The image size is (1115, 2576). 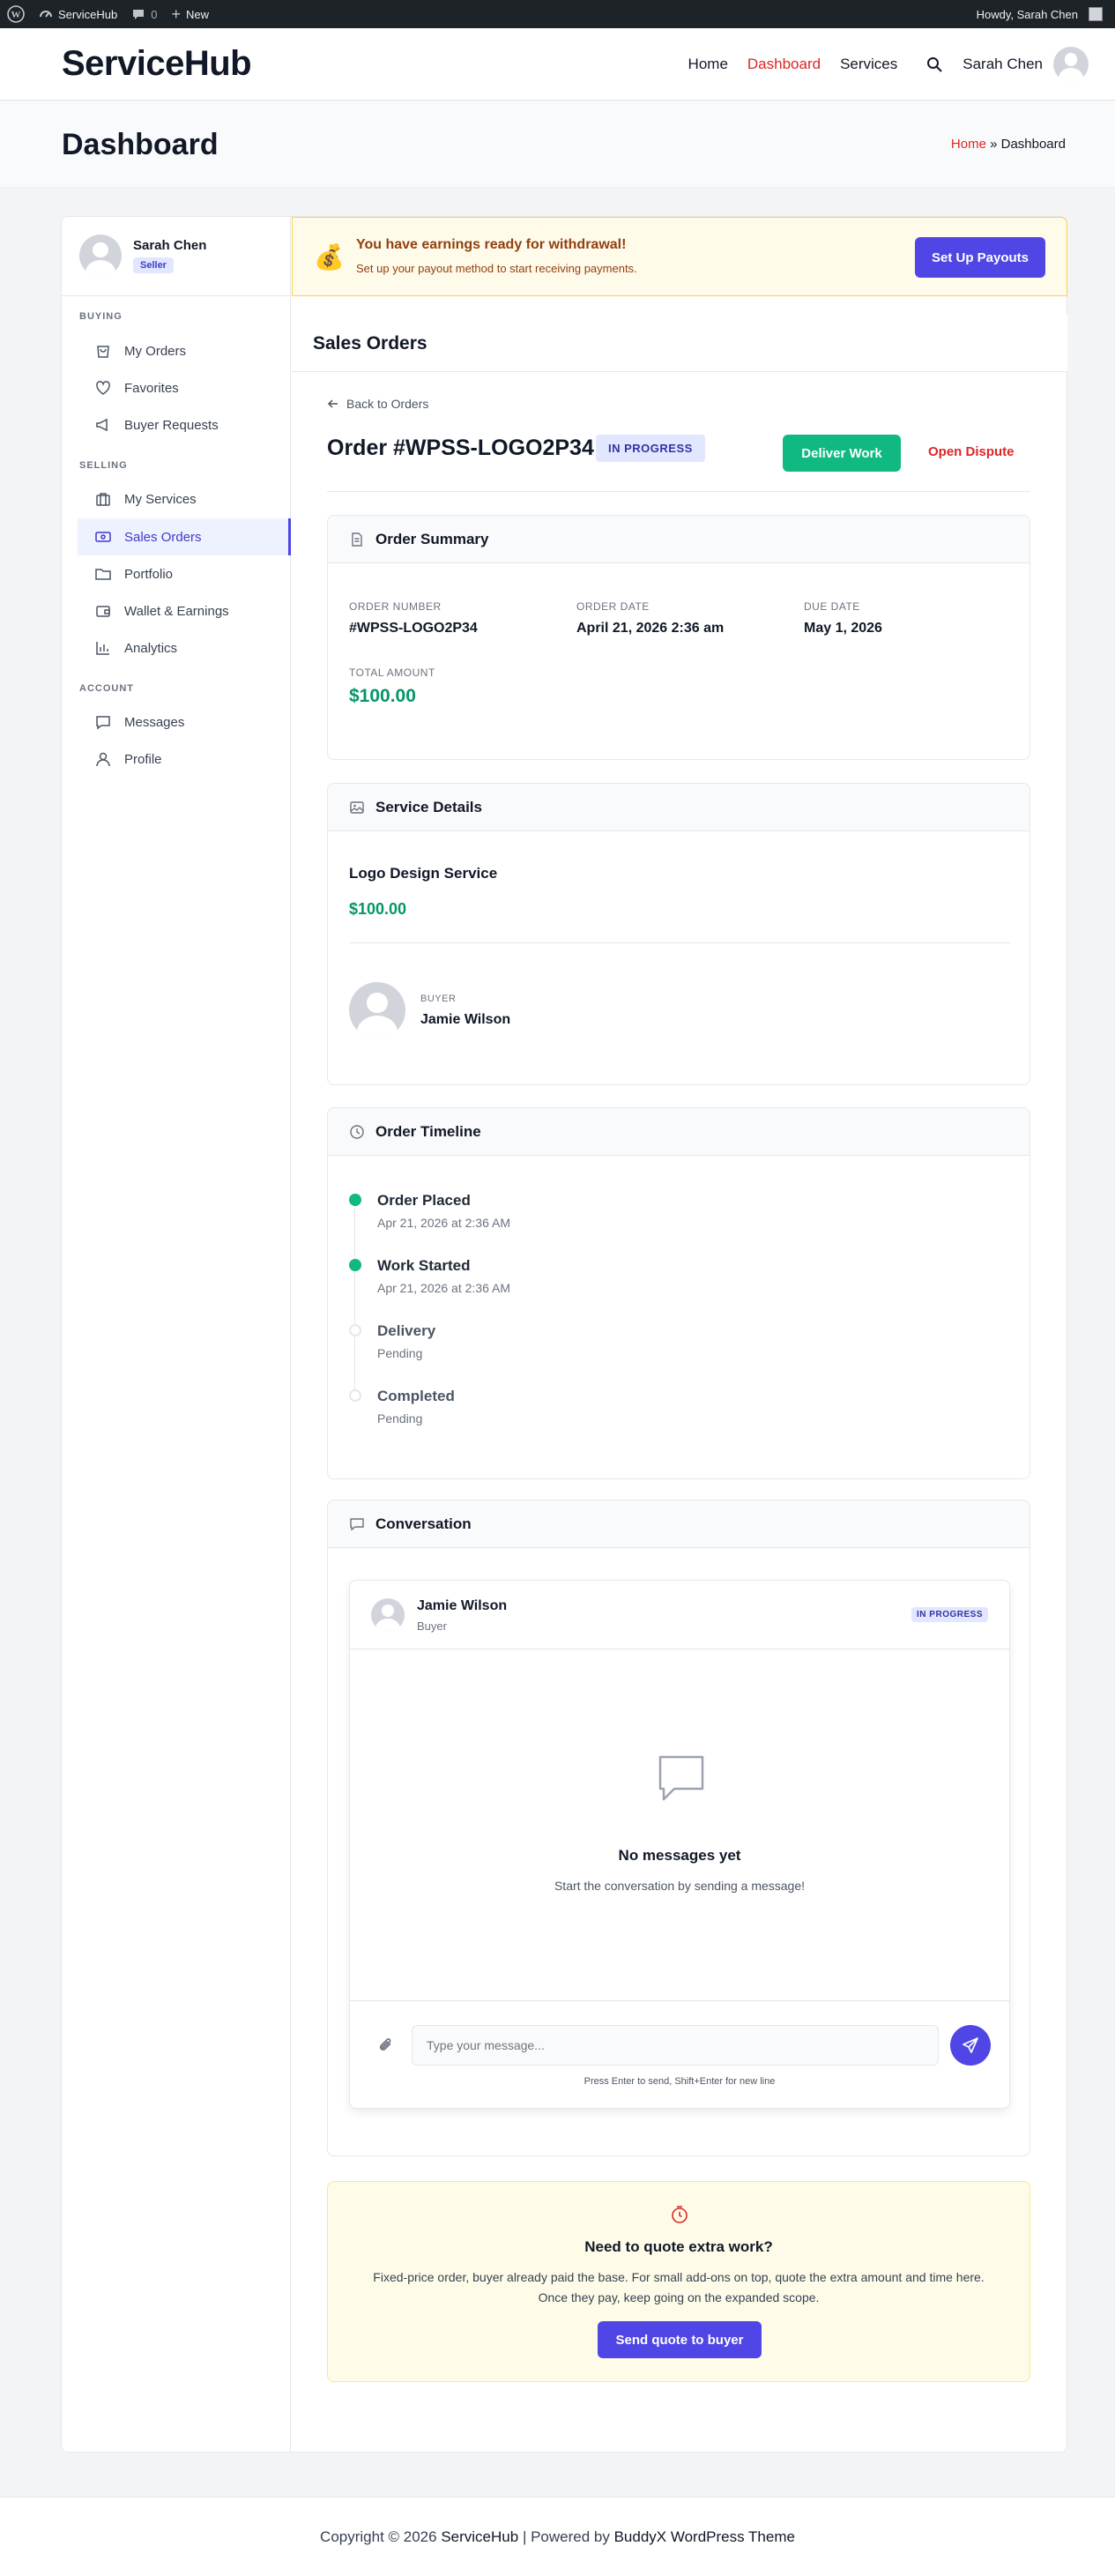 What do you see at coordinates (970, 2046) in the screenshot?
I see `send-button` at bounding box center [970, 2046].